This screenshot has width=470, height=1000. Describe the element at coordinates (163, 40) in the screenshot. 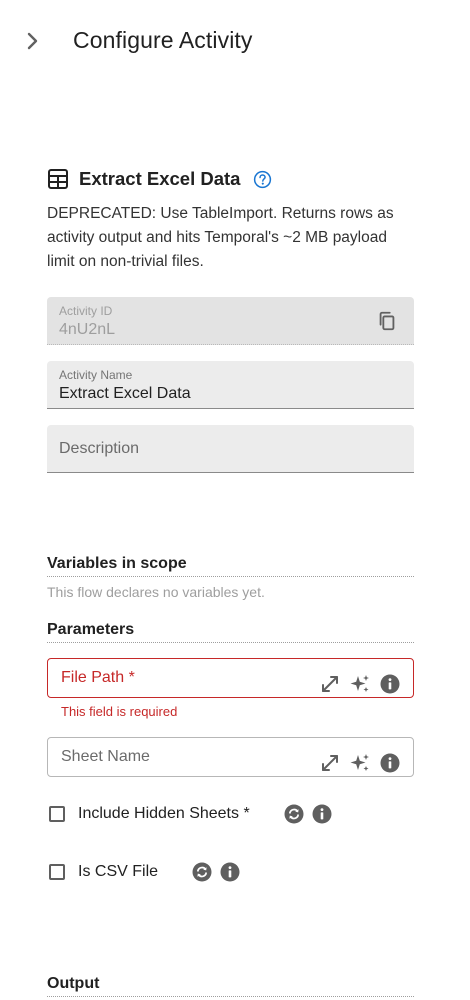

I see `page-title: Configure Activity` at that location.